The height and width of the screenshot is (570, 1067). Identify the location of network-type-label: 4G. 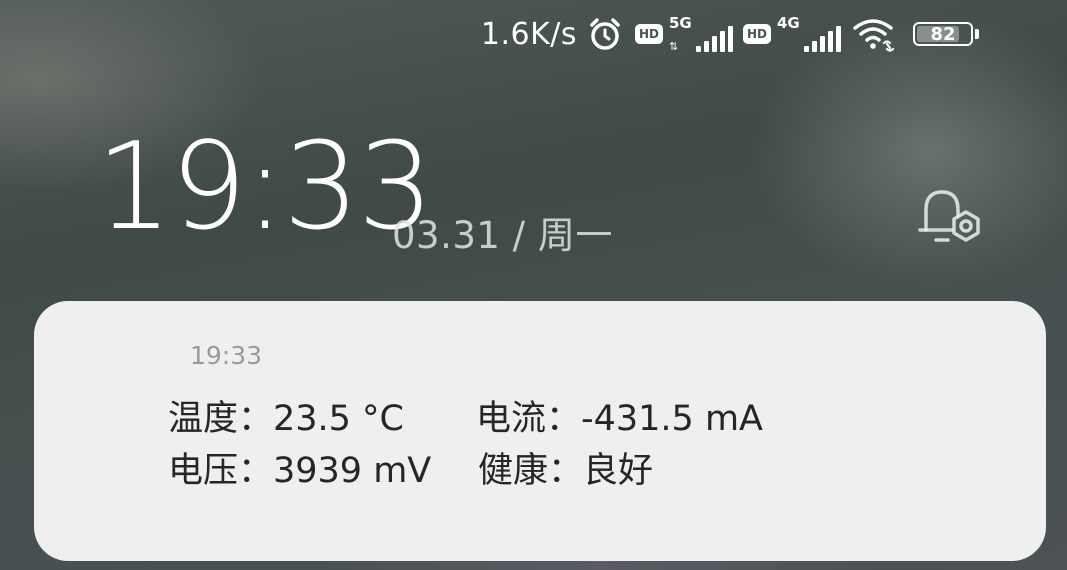
(788, 23).